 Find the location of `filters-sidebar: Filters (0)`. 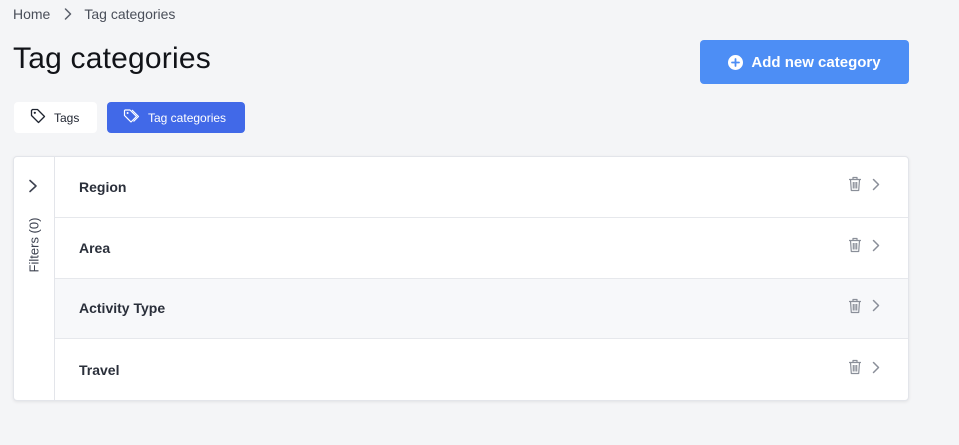

filters-sidebar: Filters (0) is located at coordinates (34, 278).